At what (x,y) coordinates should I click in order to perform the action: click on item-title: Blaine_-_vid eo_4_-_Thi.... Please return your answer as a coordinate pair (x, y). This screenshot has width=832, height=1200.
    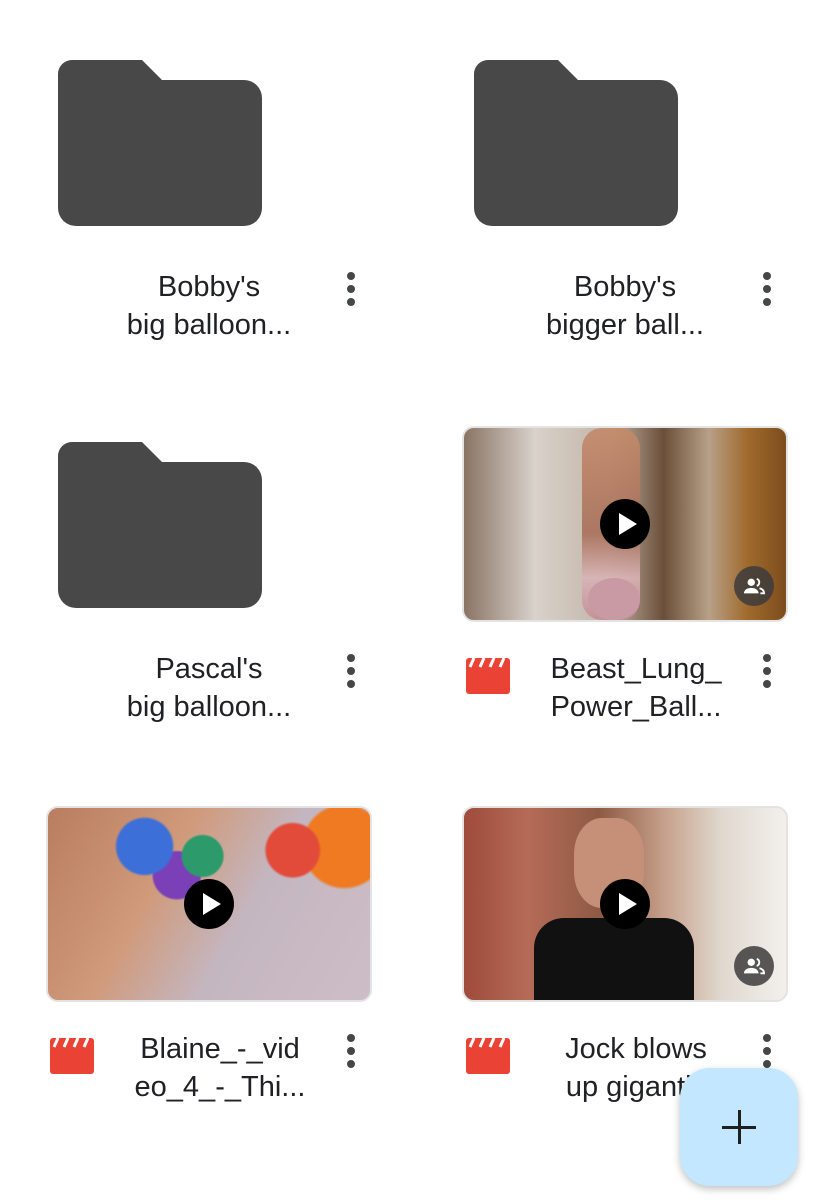
    Looking at the image, I should click on (220, 1068).